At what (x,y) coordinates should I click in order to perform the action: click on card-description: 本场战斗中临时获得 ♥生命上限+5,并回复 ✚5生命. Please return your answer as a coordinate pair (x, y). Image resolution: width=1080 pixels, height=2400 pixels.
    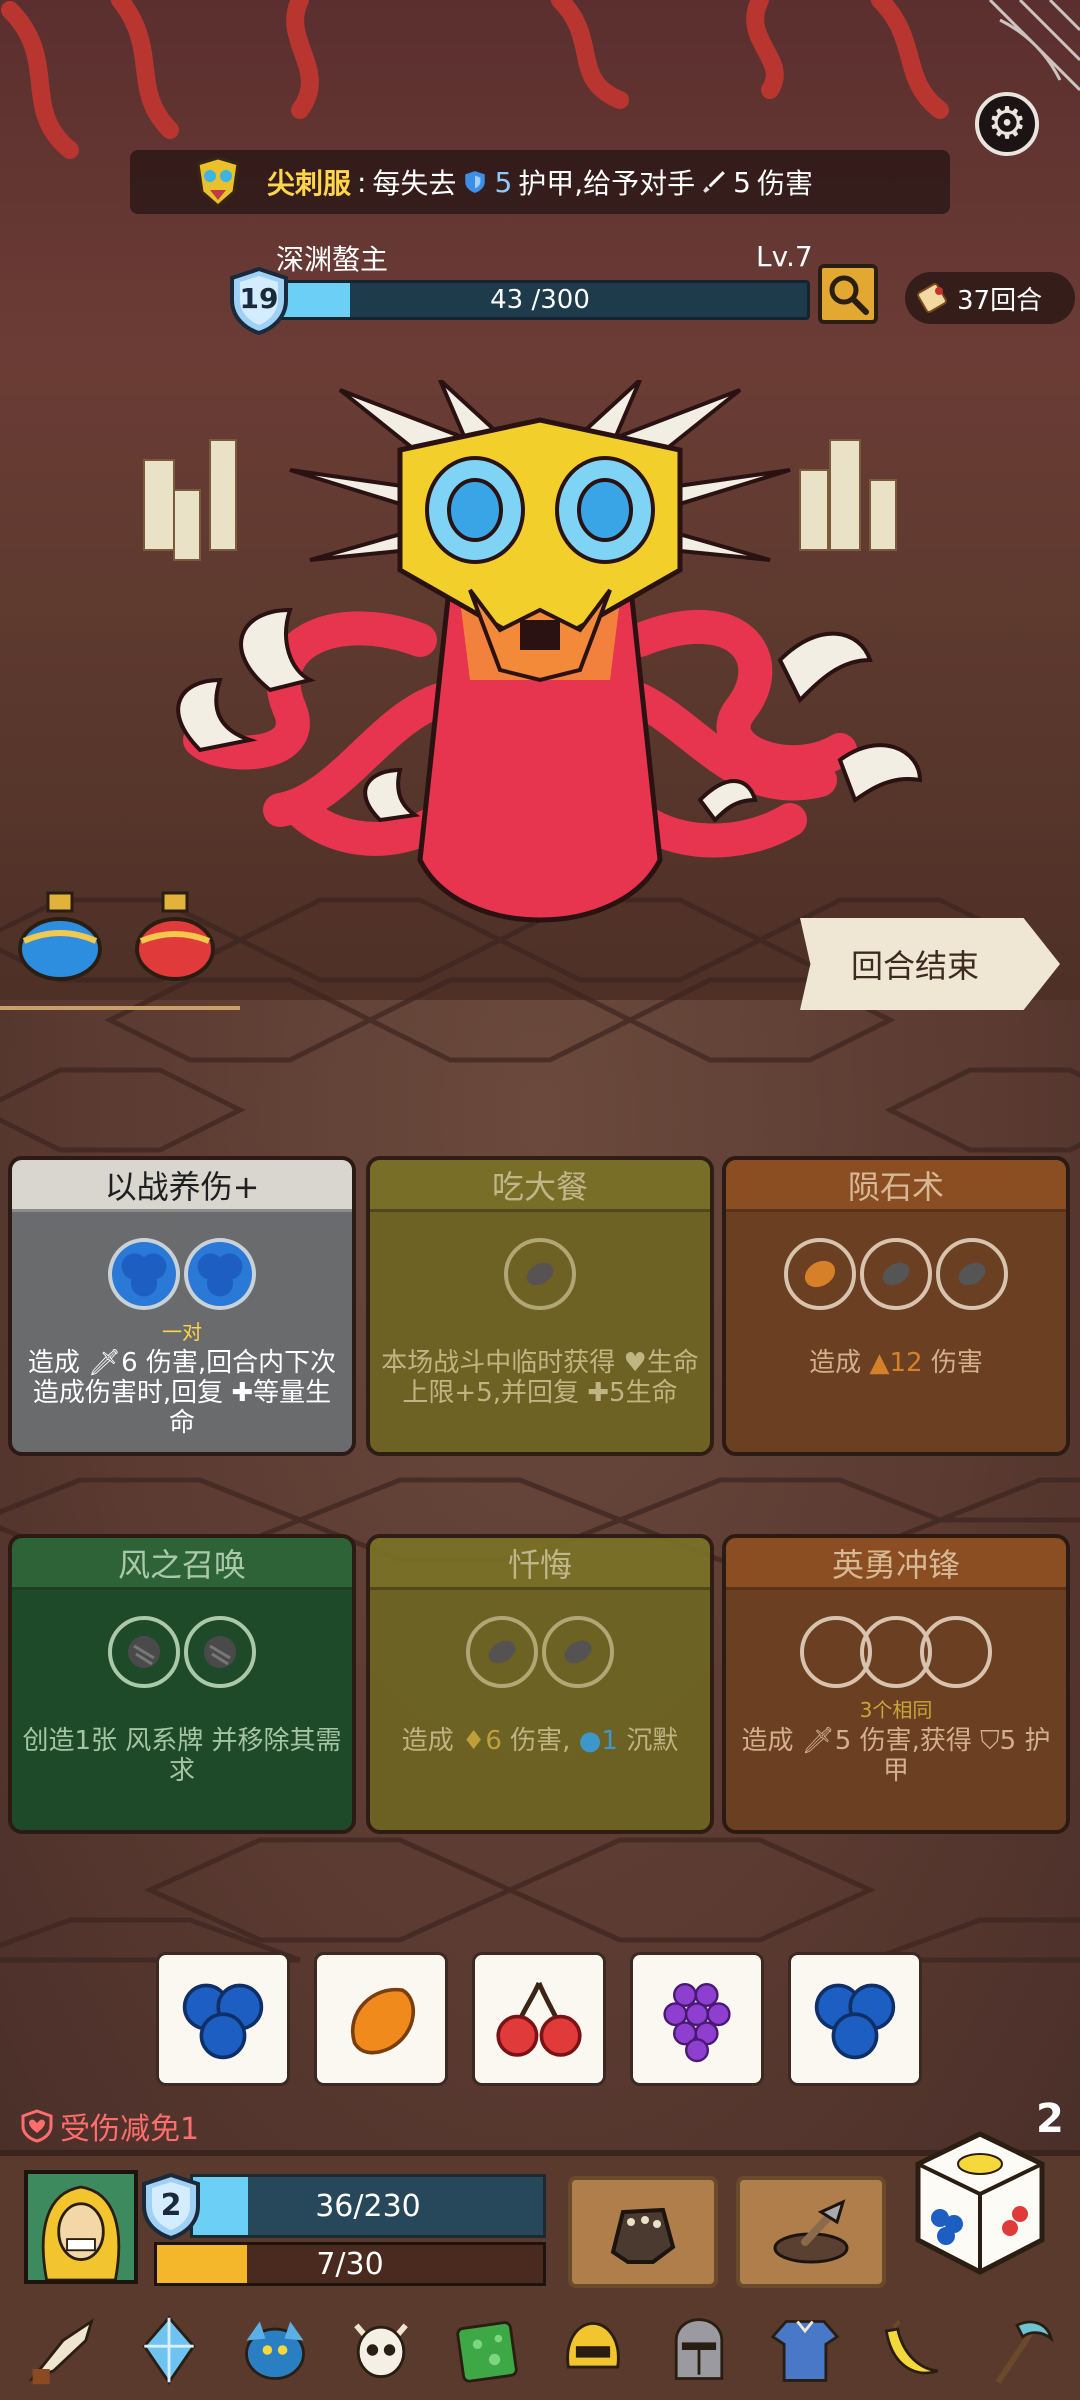
    Looking at the image, I should click on (540, 1378).